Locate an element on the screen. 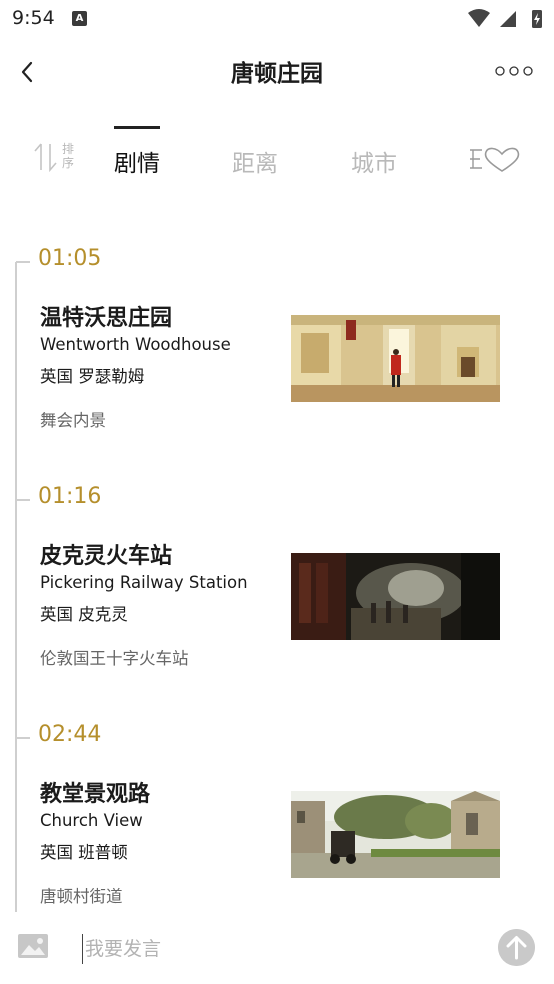 This screenshot has height=984, width=554. timeline-line is located at coordinates (16, 587).